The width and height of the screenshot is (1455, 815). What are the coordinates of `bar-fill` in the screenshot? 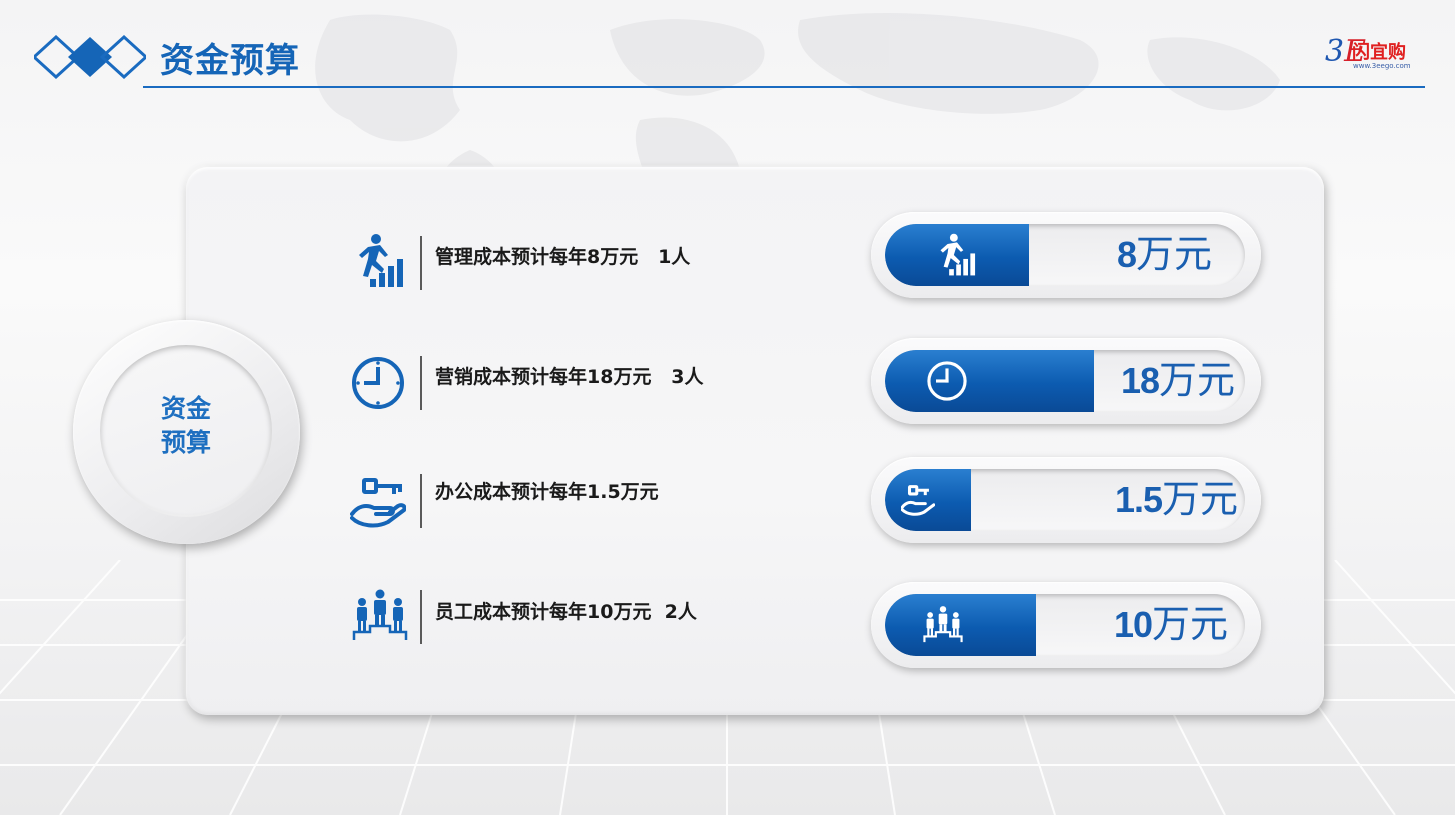 It's located at (989, 381).